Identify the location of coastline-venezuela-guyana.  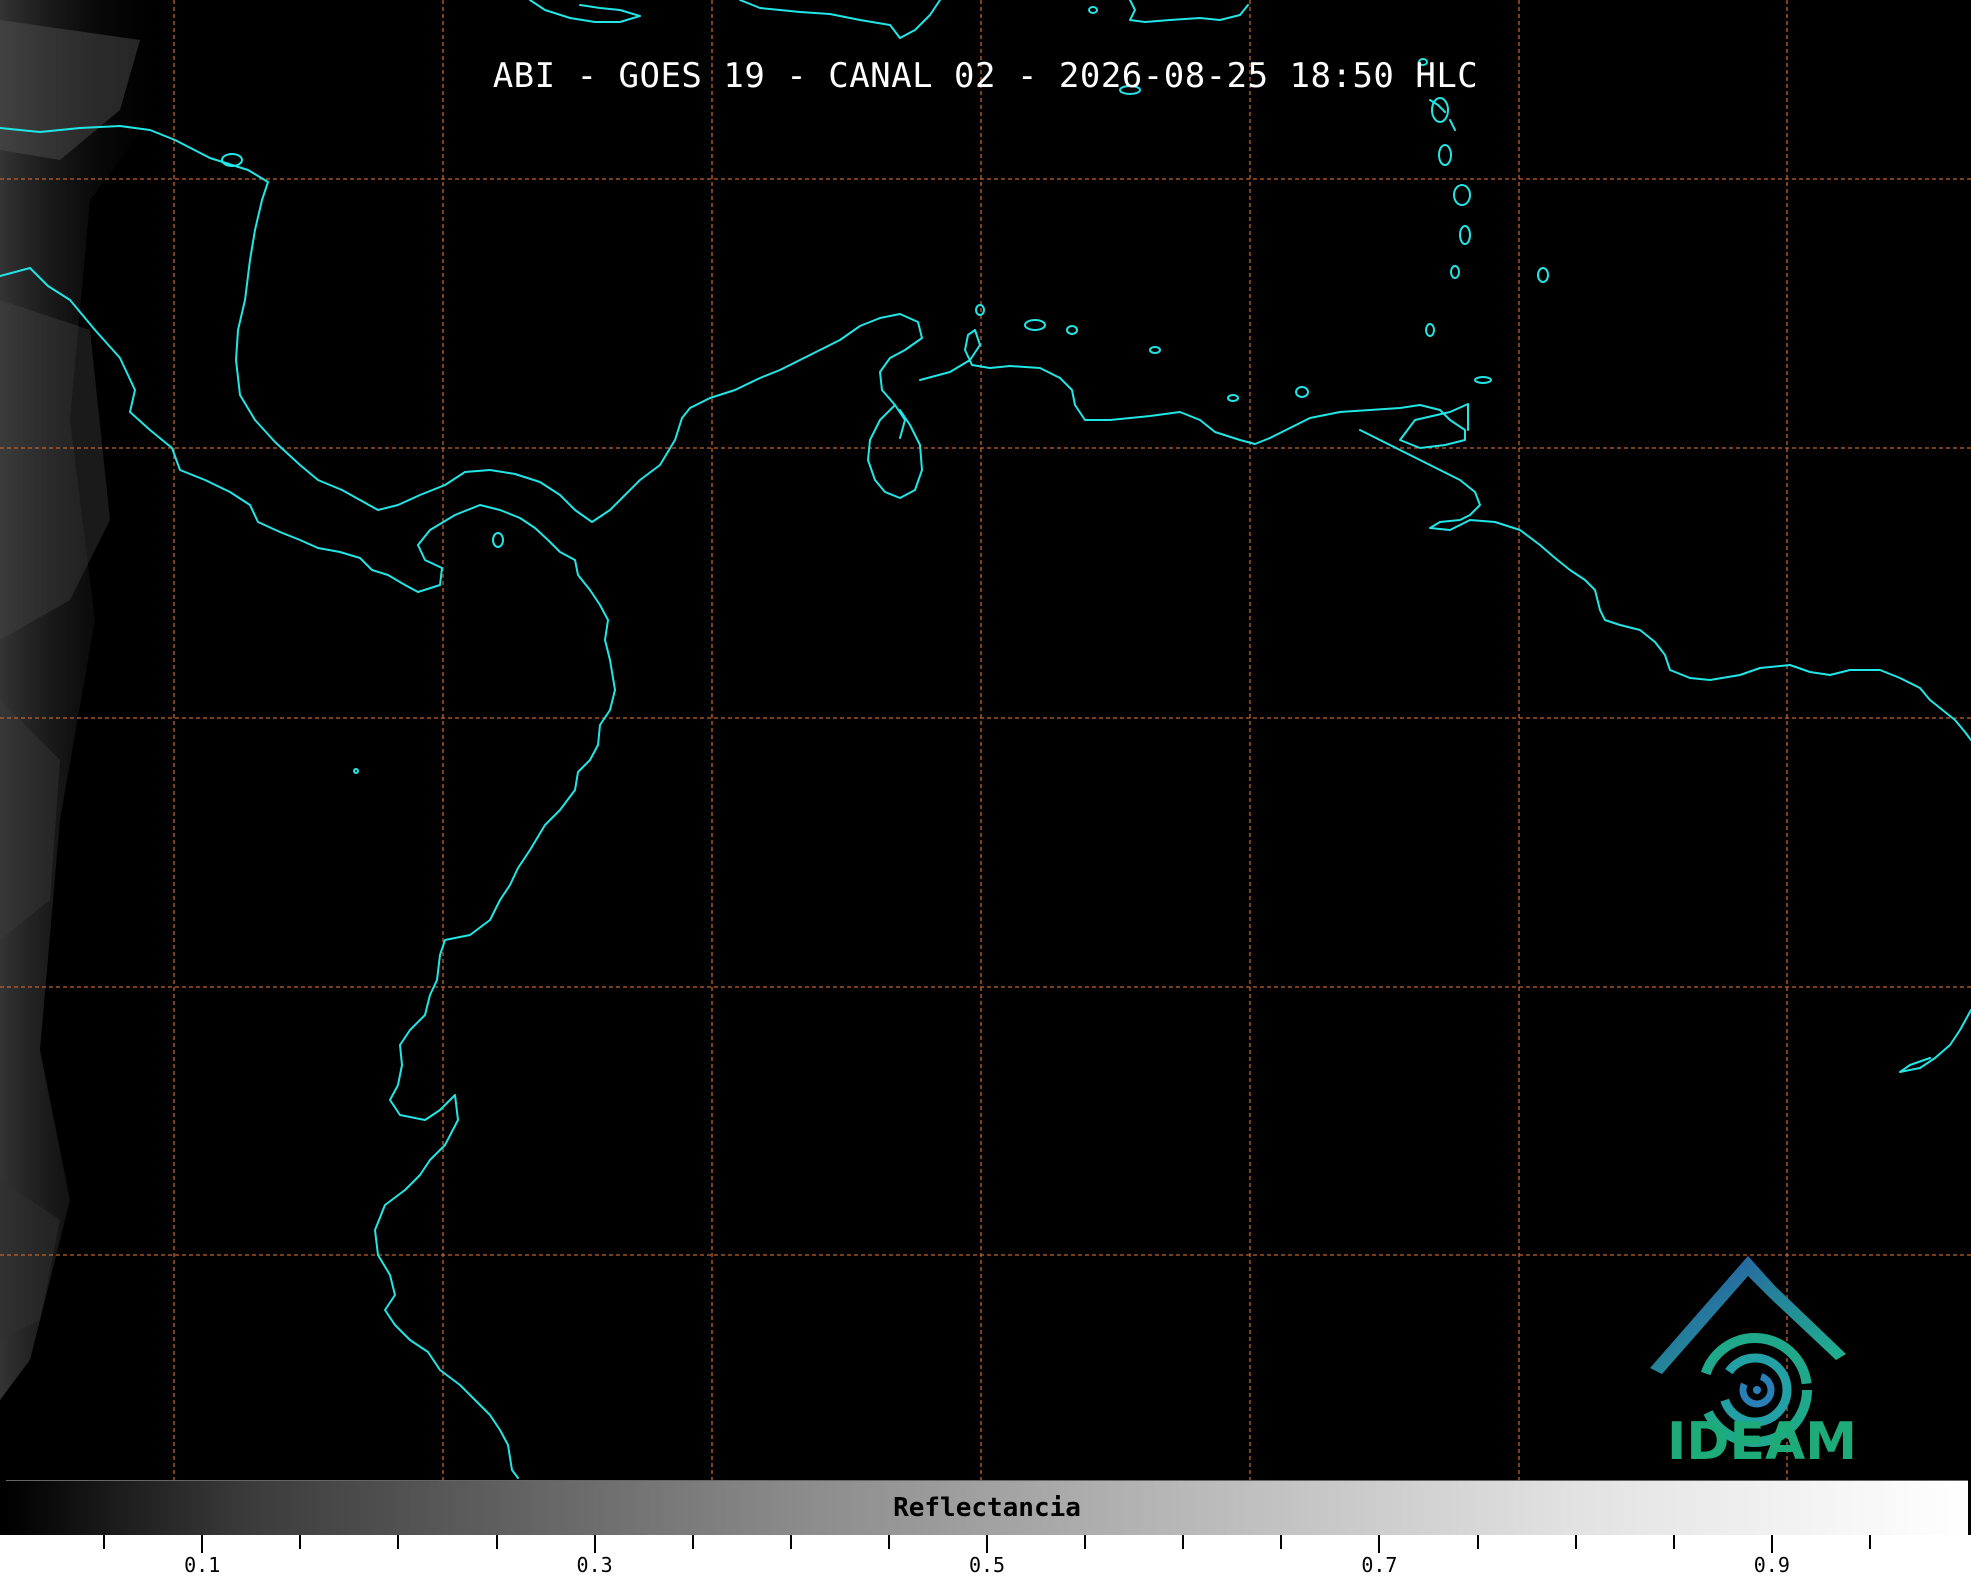
(1665, 585).